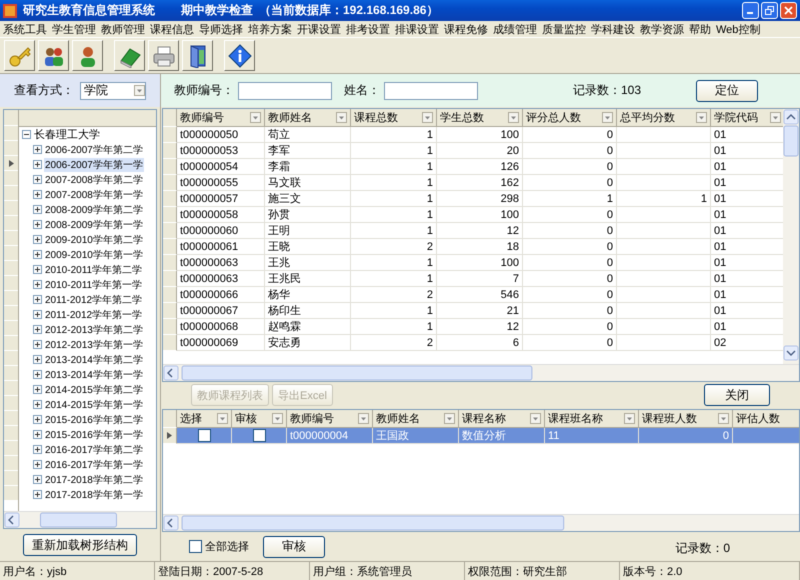 The width and height of the screenshot is (800, 580). Describe the element at coordinates (94, 165) in the screenshot. I see `tree-node: 2006-2007学年第一学` at that location.